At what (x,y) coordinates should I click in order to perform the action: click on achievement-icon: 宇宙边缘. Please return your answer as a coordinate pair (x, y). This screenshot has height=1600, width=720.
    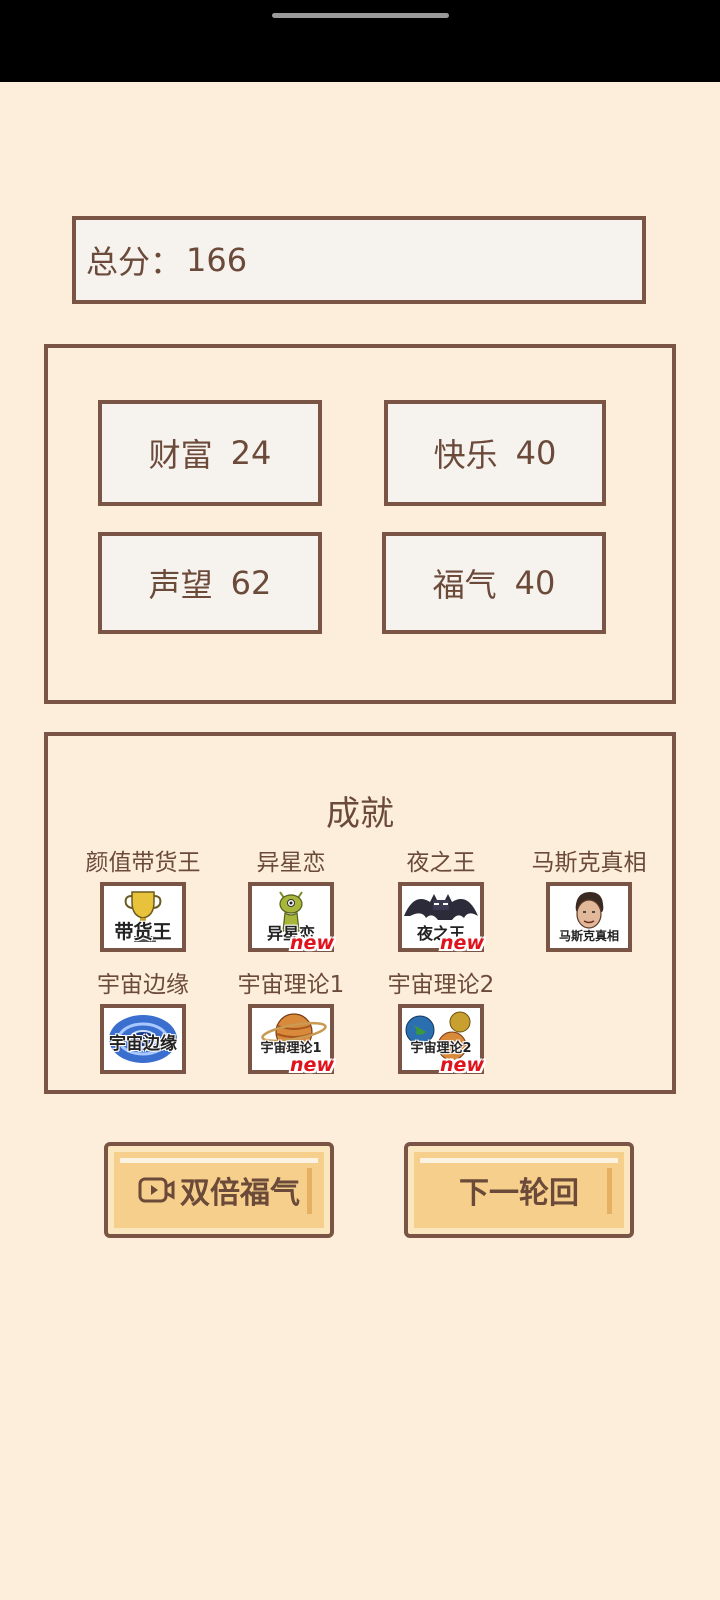
    Looking at the image, I should click on (143, 1039).